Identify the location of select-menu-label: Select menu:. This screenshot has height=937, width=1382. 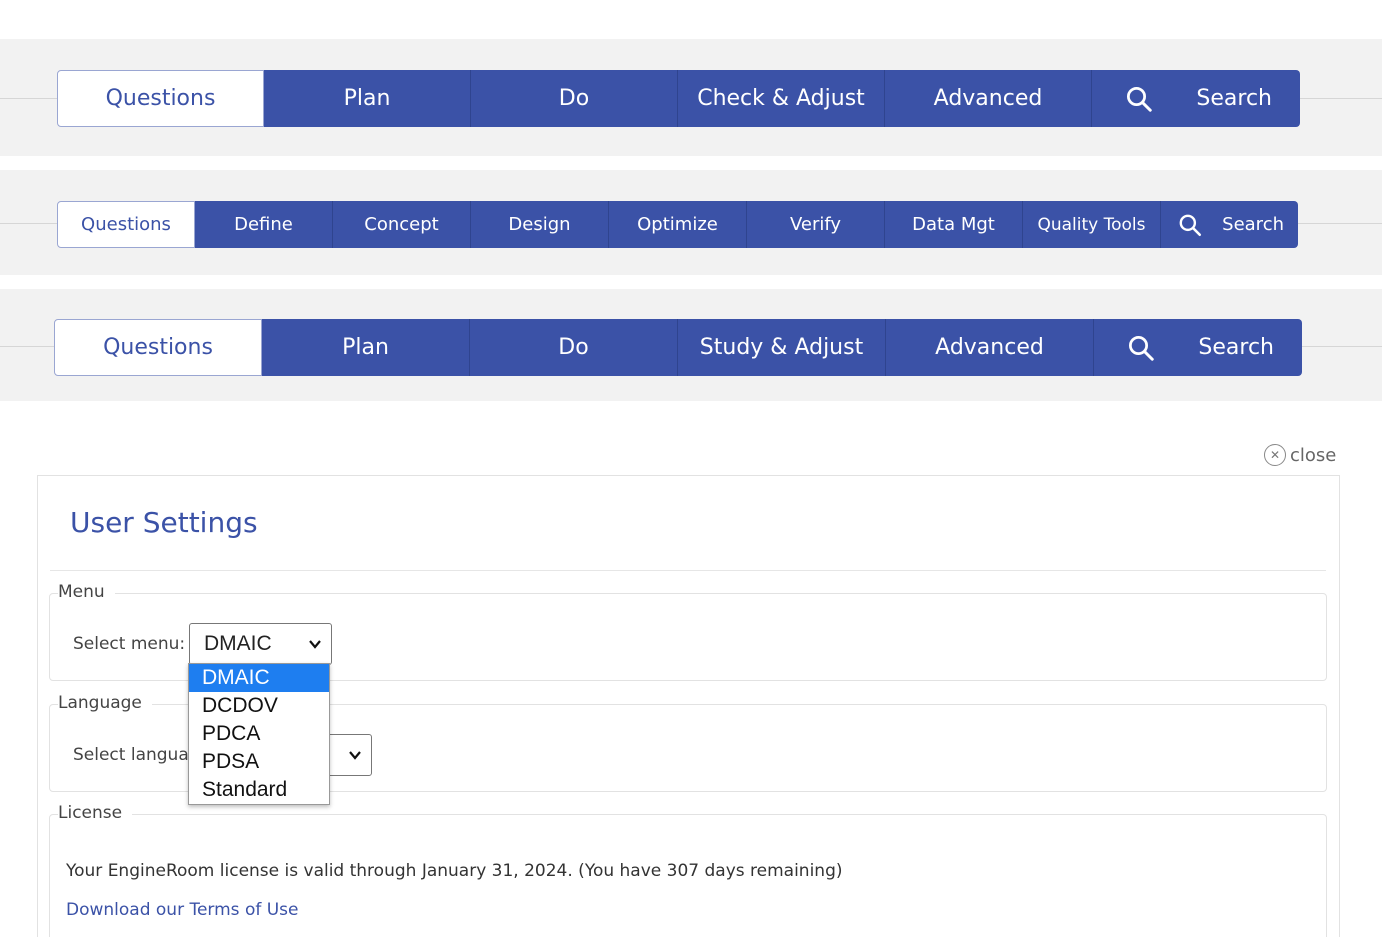
(129, 644).